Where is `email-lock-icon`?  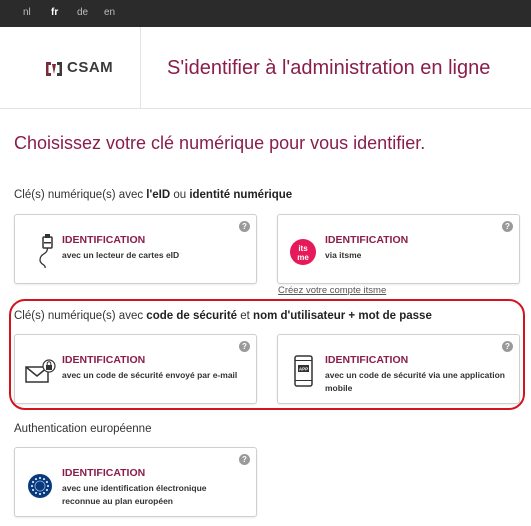
email-lock-icon is located at coordinates (40, 371).